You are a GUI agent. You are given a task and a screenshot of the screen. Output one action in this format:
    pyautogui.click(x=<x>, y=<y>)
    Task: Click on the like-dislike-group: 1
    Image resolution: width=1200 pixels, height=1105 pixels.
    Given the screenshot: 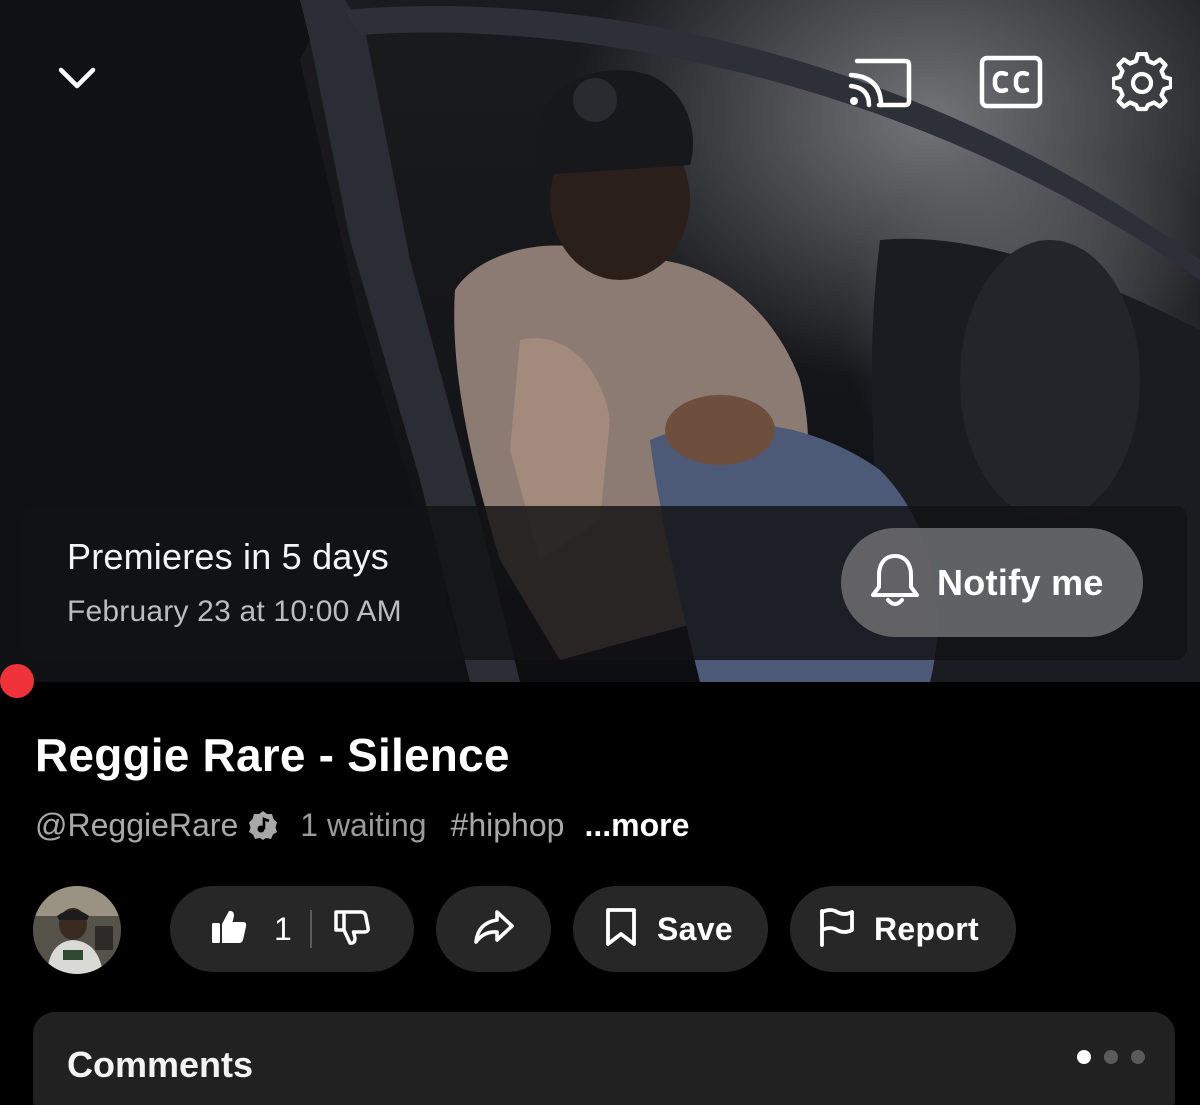 What is the action you would take?
    pyautogui.click(x=292, y=929)
    